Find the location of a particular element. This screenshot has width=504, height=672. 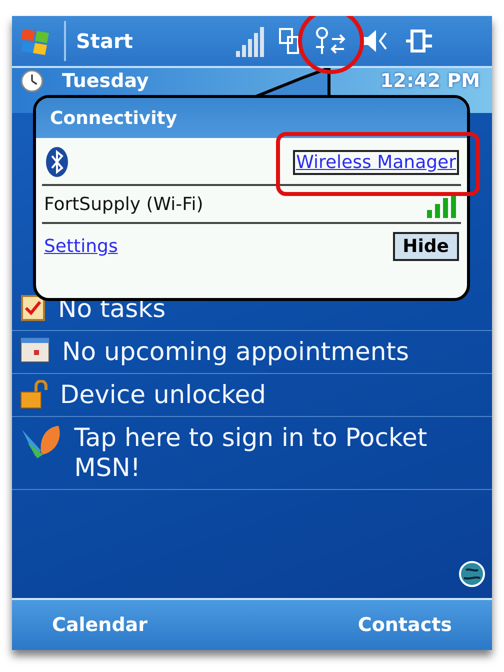

open-padlock-icon is located at coordinates (34, 395).